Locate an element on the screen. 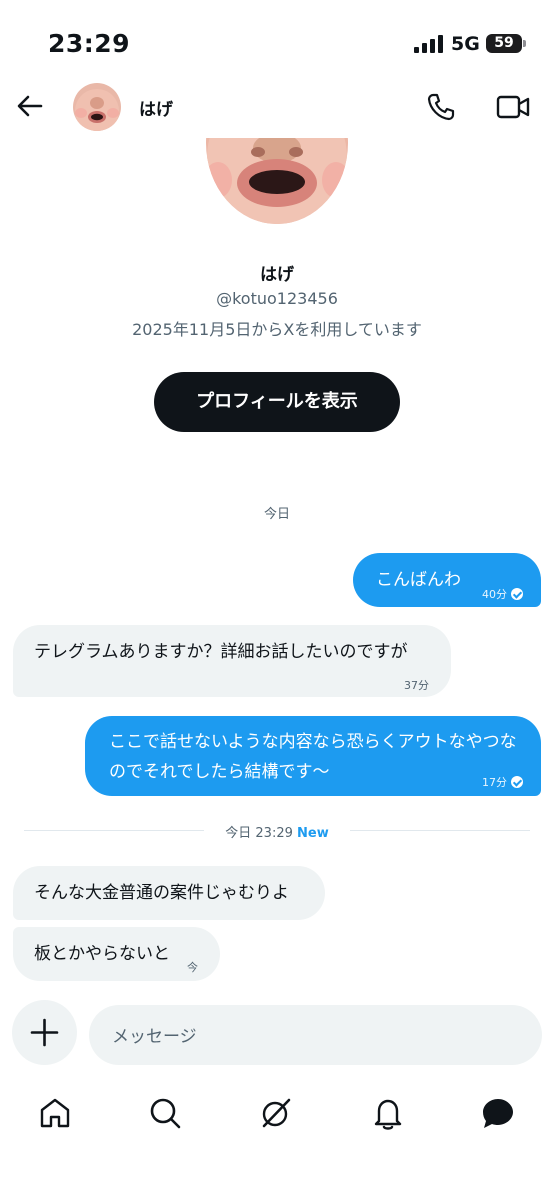 The height and width of the screenshot is (1200, 554). home-icon is located at coordinates (55, 1113).